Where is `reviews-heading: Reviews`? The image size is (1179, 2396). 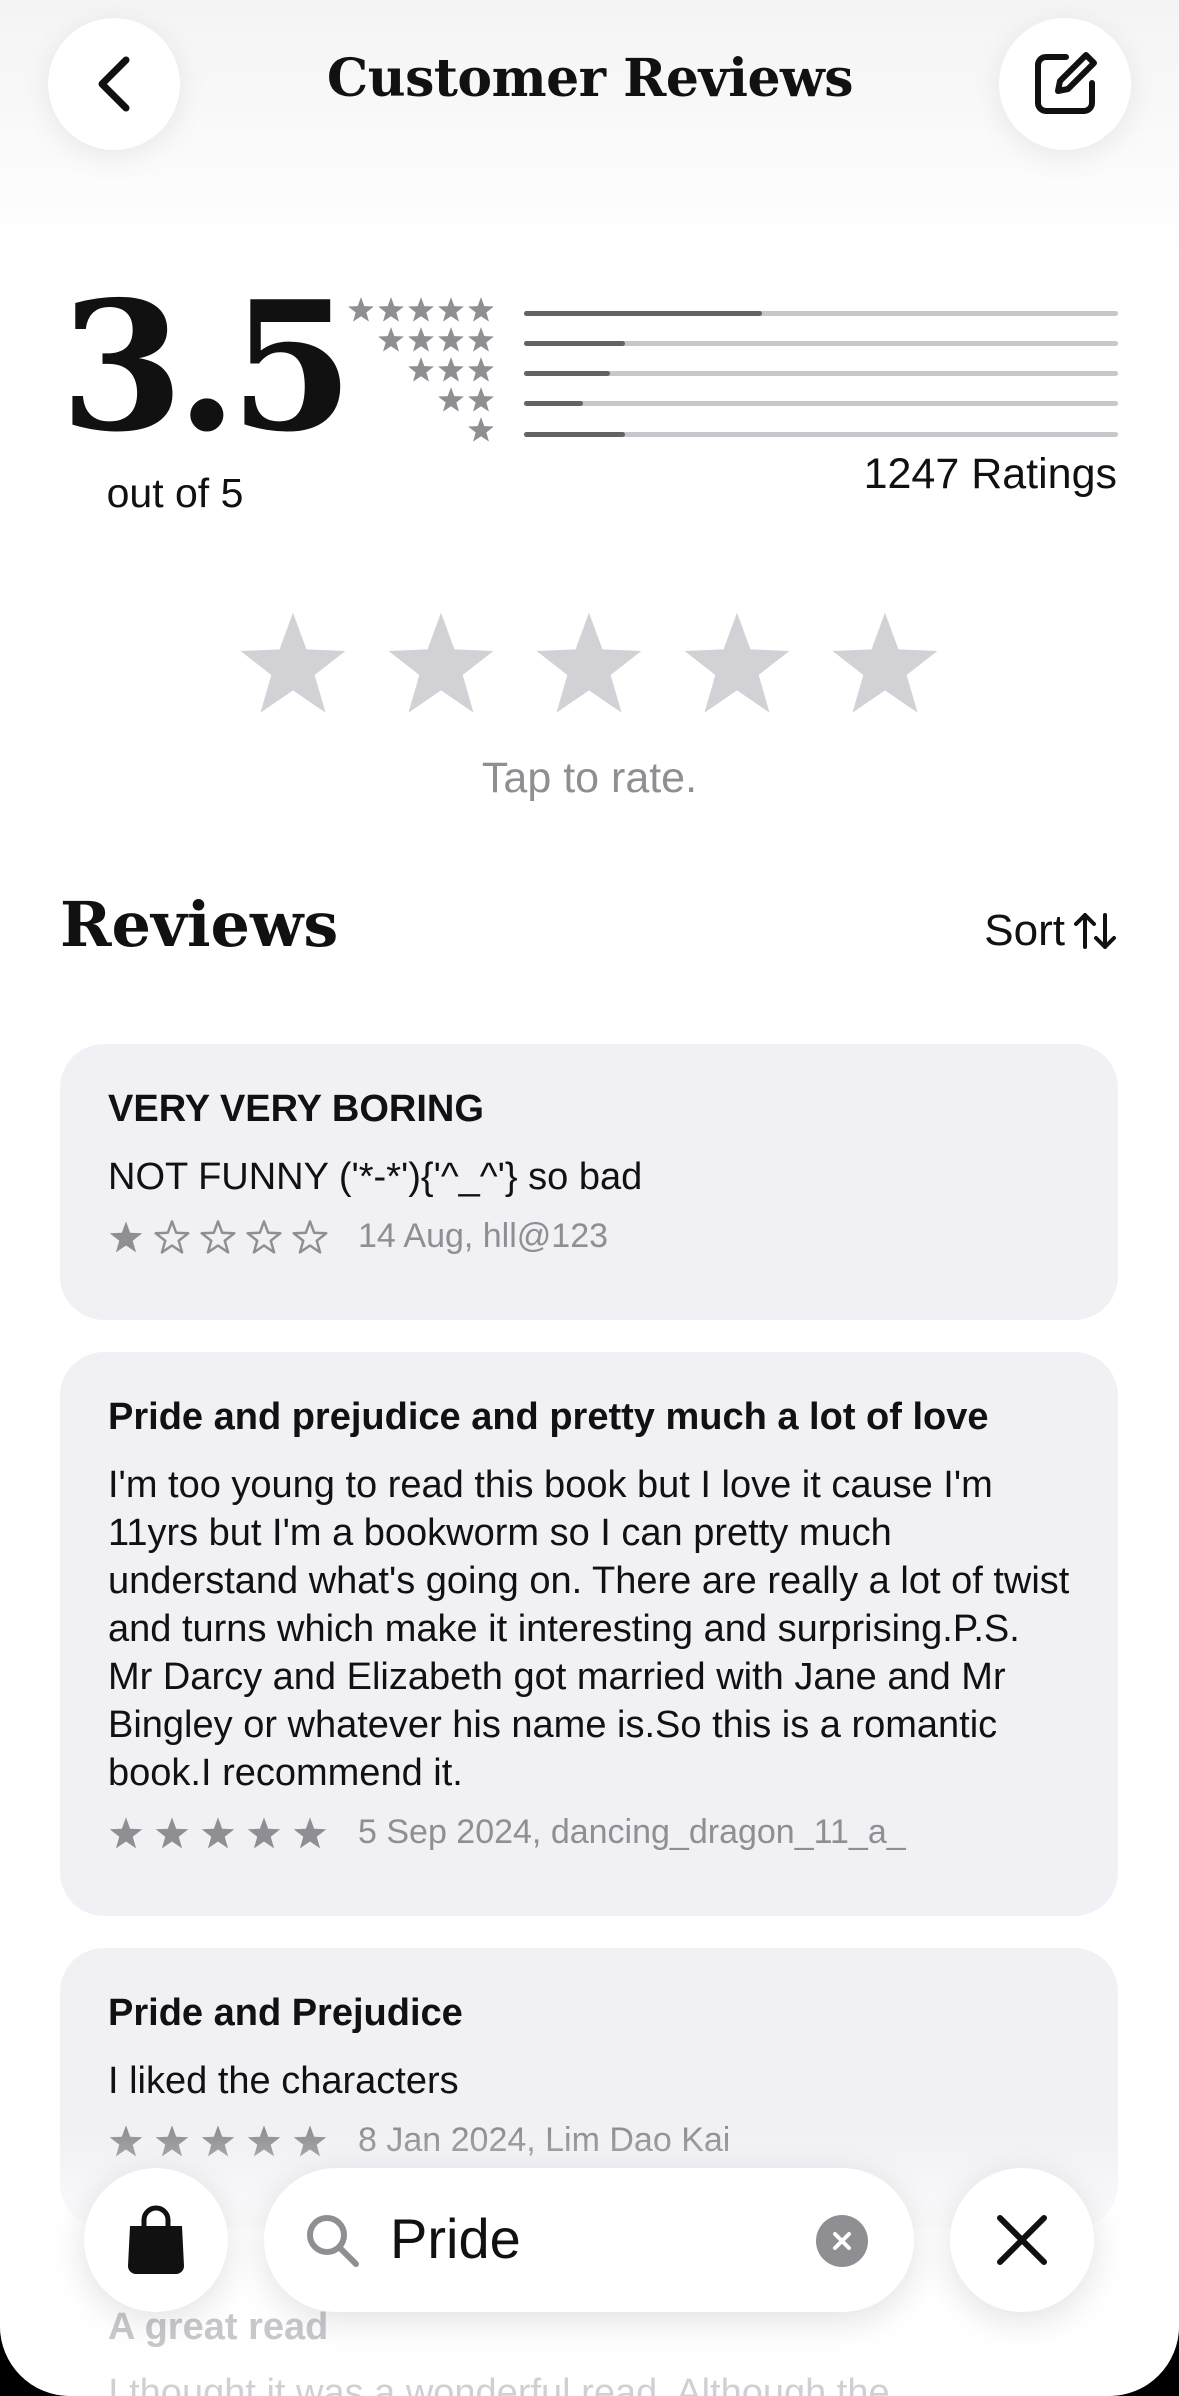
reviews-heading: Reviews is located at coordinates (199, 924).